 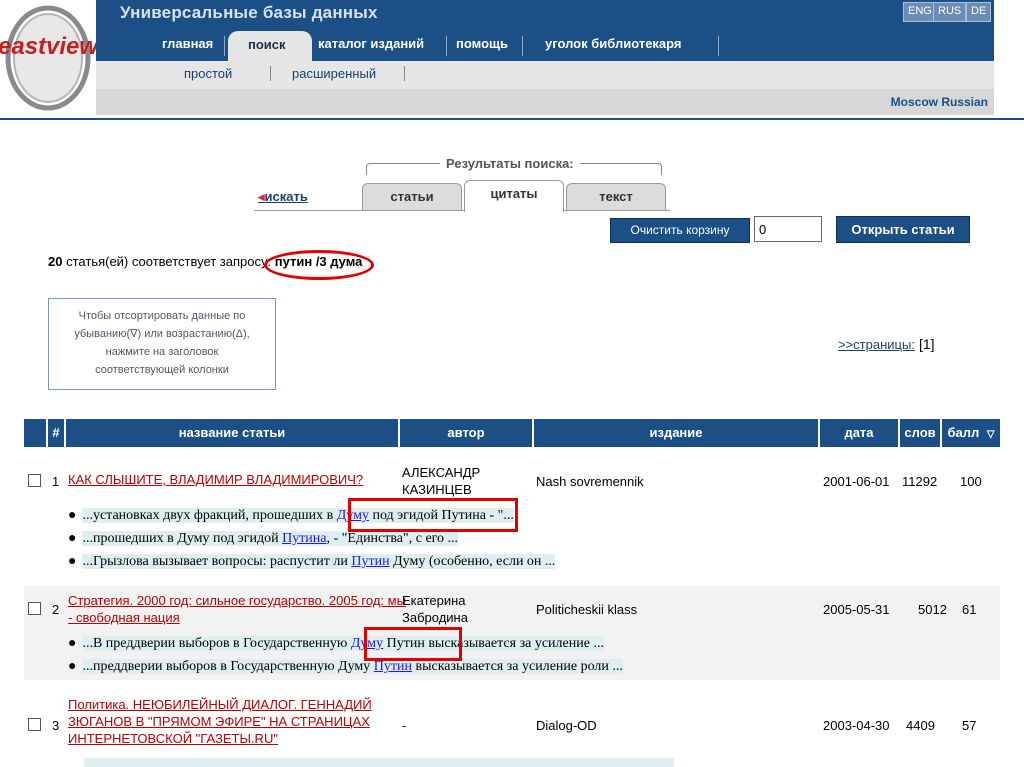 What do you see at coordinates (856, 481) in the screenshot?
I see `article-date: 2001-06-01` at bounding box center [856, 481].